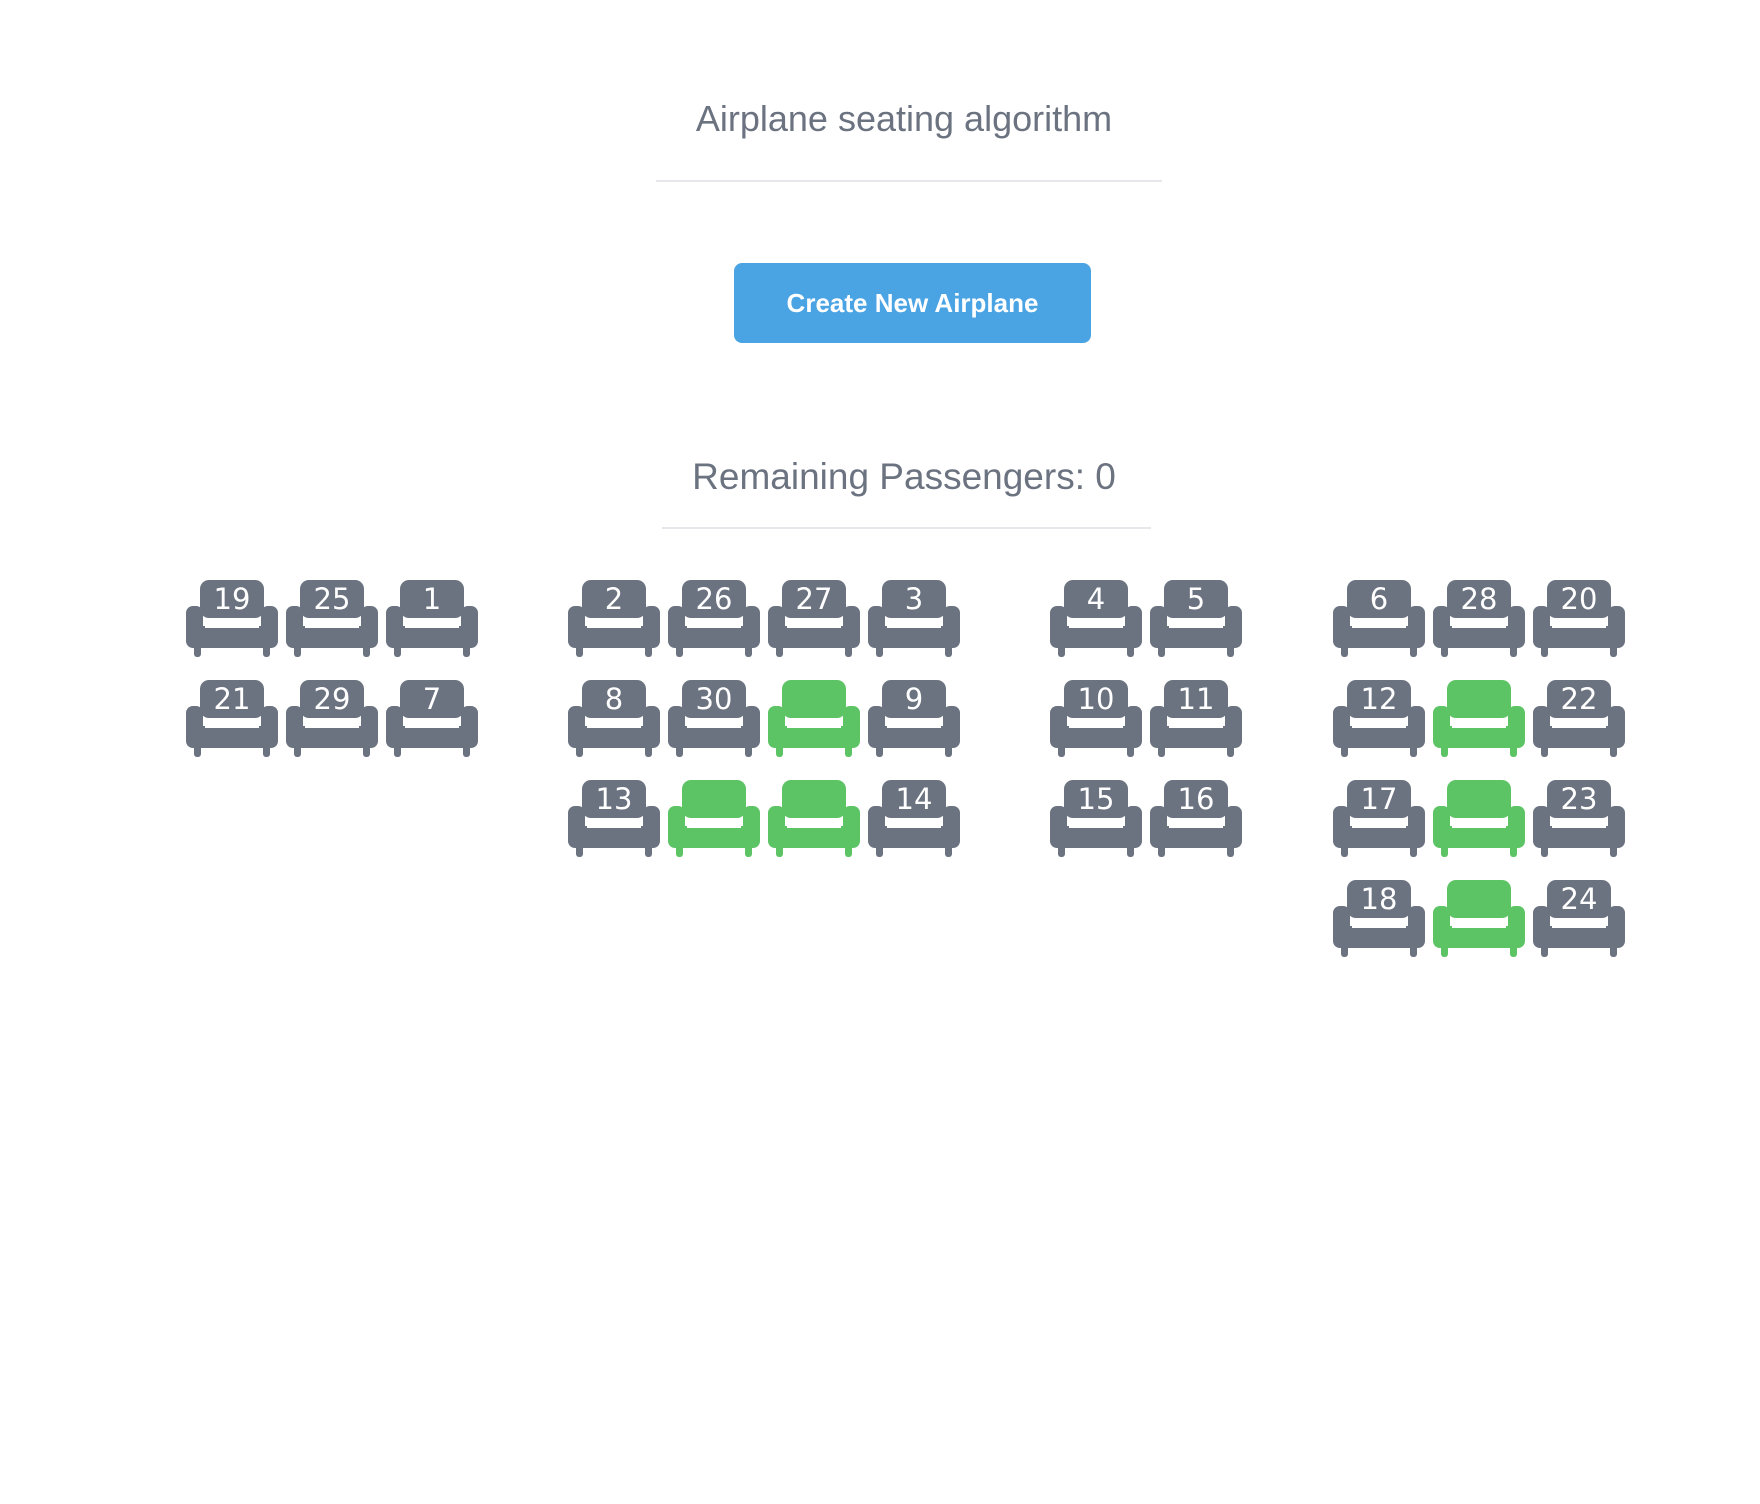 This screenshot has width=1760, height=1504. Describe the element at coordinates (614, 819) in the screenshot. I see `seat-occupied: 13` at that location.